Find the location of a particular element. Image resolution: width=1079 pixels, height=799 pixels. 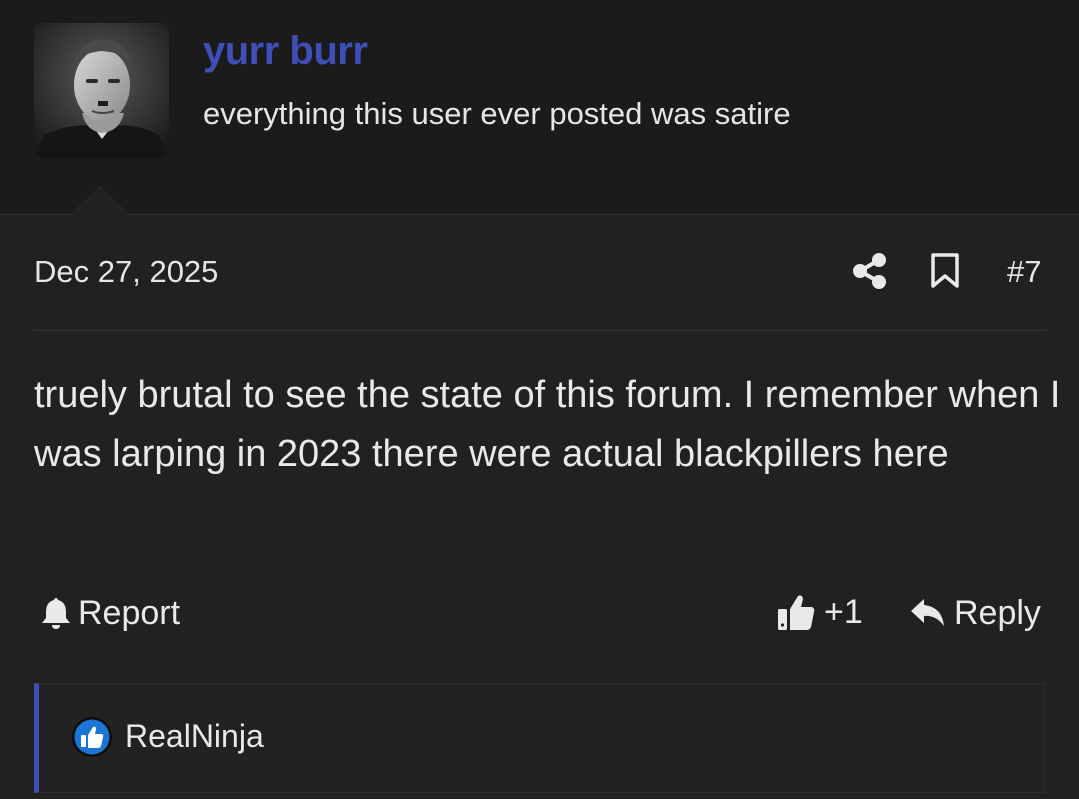

bell-icon is located at coordinates (56, 613).